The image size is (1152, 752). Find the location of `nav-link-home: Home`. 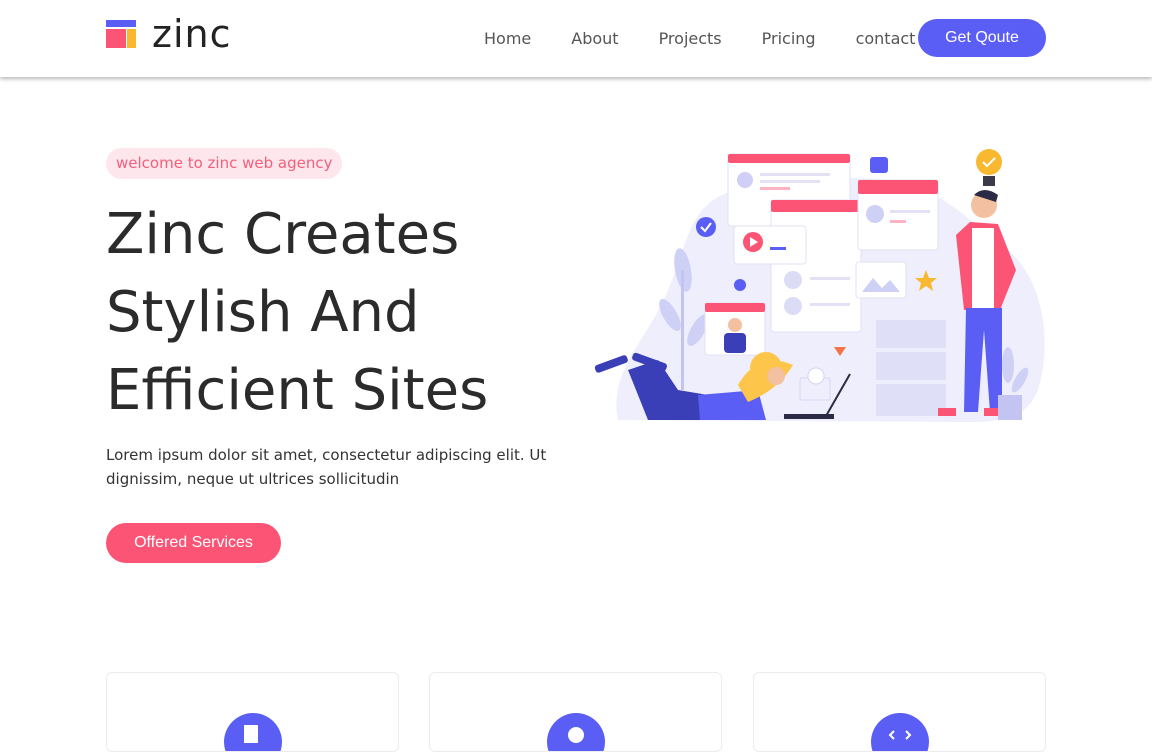

nav-link-home: Home is located at coordinates (507, 39).